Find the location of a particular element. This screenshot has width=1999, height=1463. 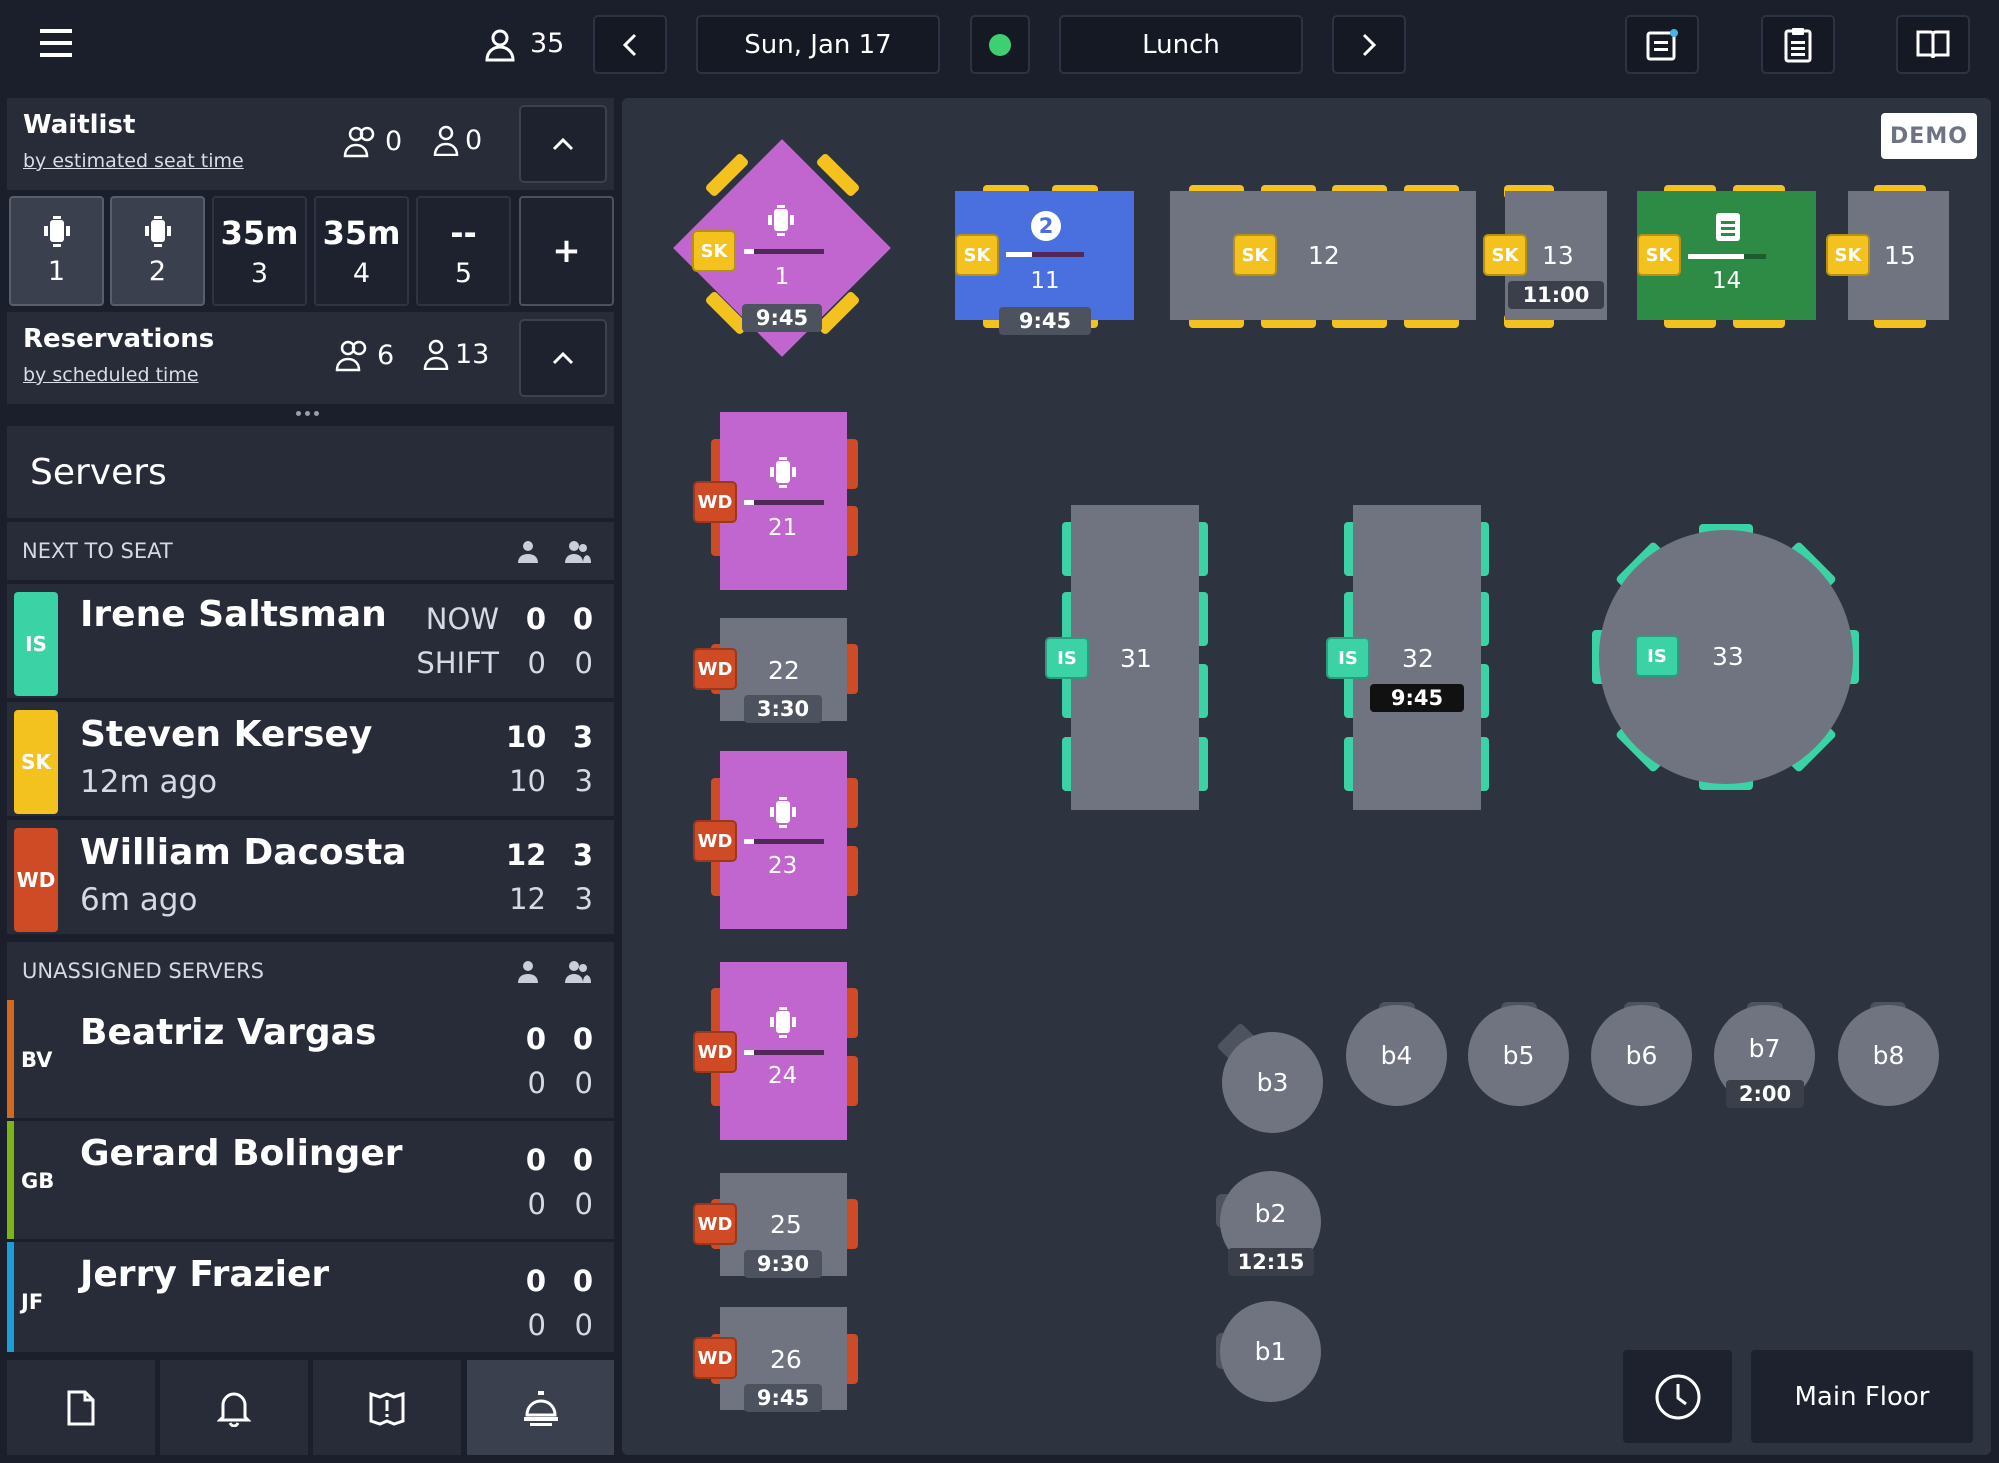

table-chair-icon is located at coordinates (783, 472).